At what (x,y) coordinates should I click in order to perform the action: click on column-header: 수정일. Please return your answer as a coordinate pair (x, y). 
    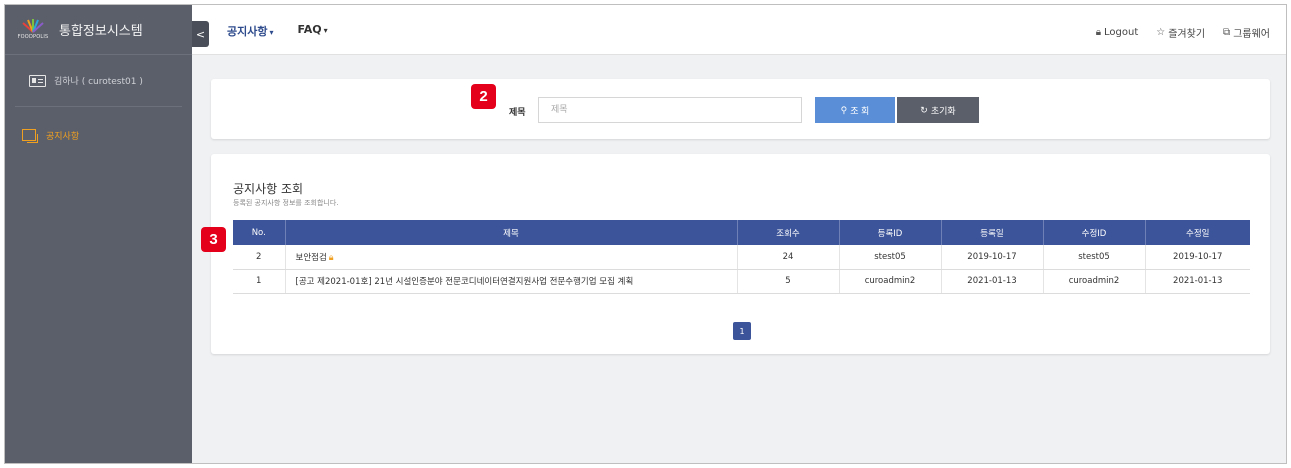
    Looking at the image, I should click on (1197, 232).